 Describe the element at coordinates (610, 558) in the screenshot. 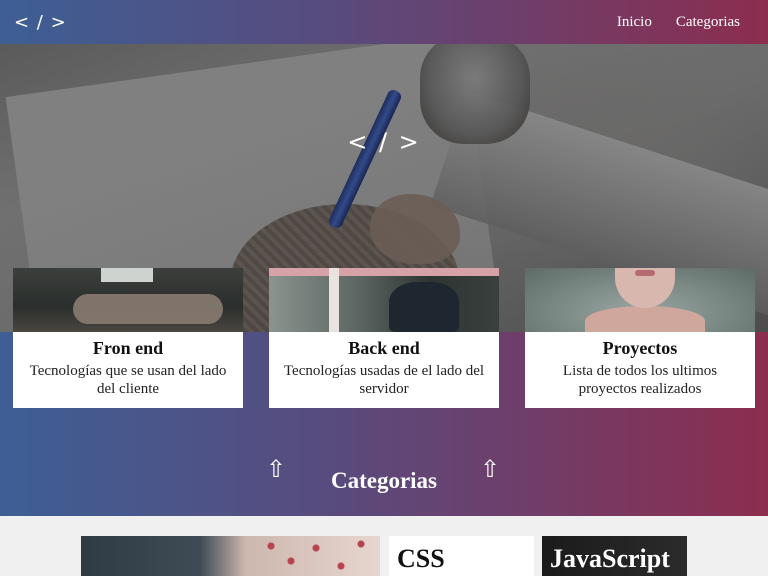

I see `category-tile-label: JavaScript` at that location.